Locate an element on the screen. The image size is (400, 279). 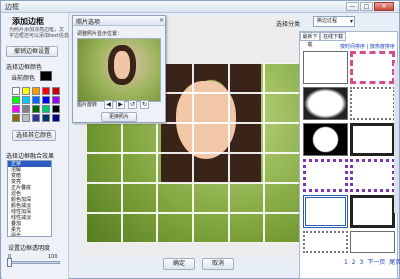
tab-latest: 最新下载 is located at coordinates (310, 40).